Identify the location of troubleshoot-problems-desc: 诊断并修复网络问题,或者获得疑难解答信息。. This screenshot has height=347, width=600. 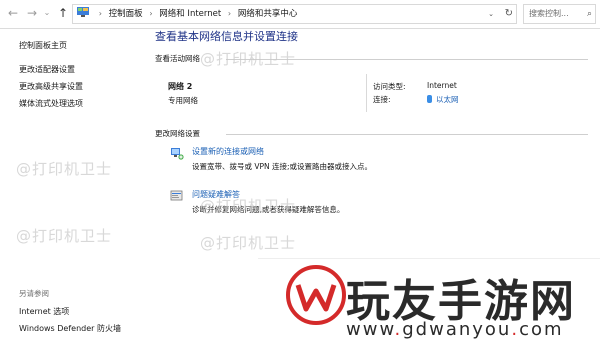
(268, 209).